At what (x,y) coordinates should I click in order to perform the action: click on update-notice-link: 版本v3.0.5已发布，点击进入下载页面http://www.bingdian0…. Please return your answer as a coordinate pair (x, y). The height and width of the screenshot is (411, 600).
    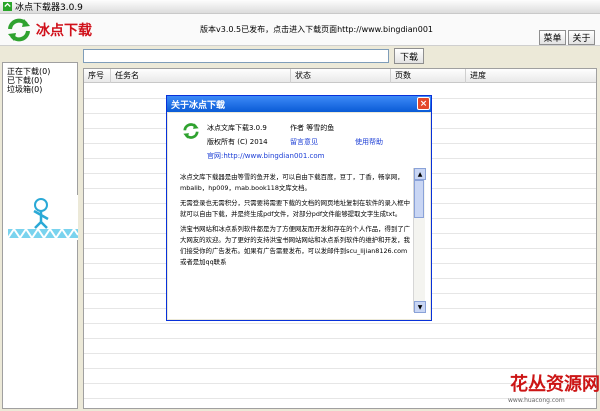
    Looking at the image, I should click on (316, 29).